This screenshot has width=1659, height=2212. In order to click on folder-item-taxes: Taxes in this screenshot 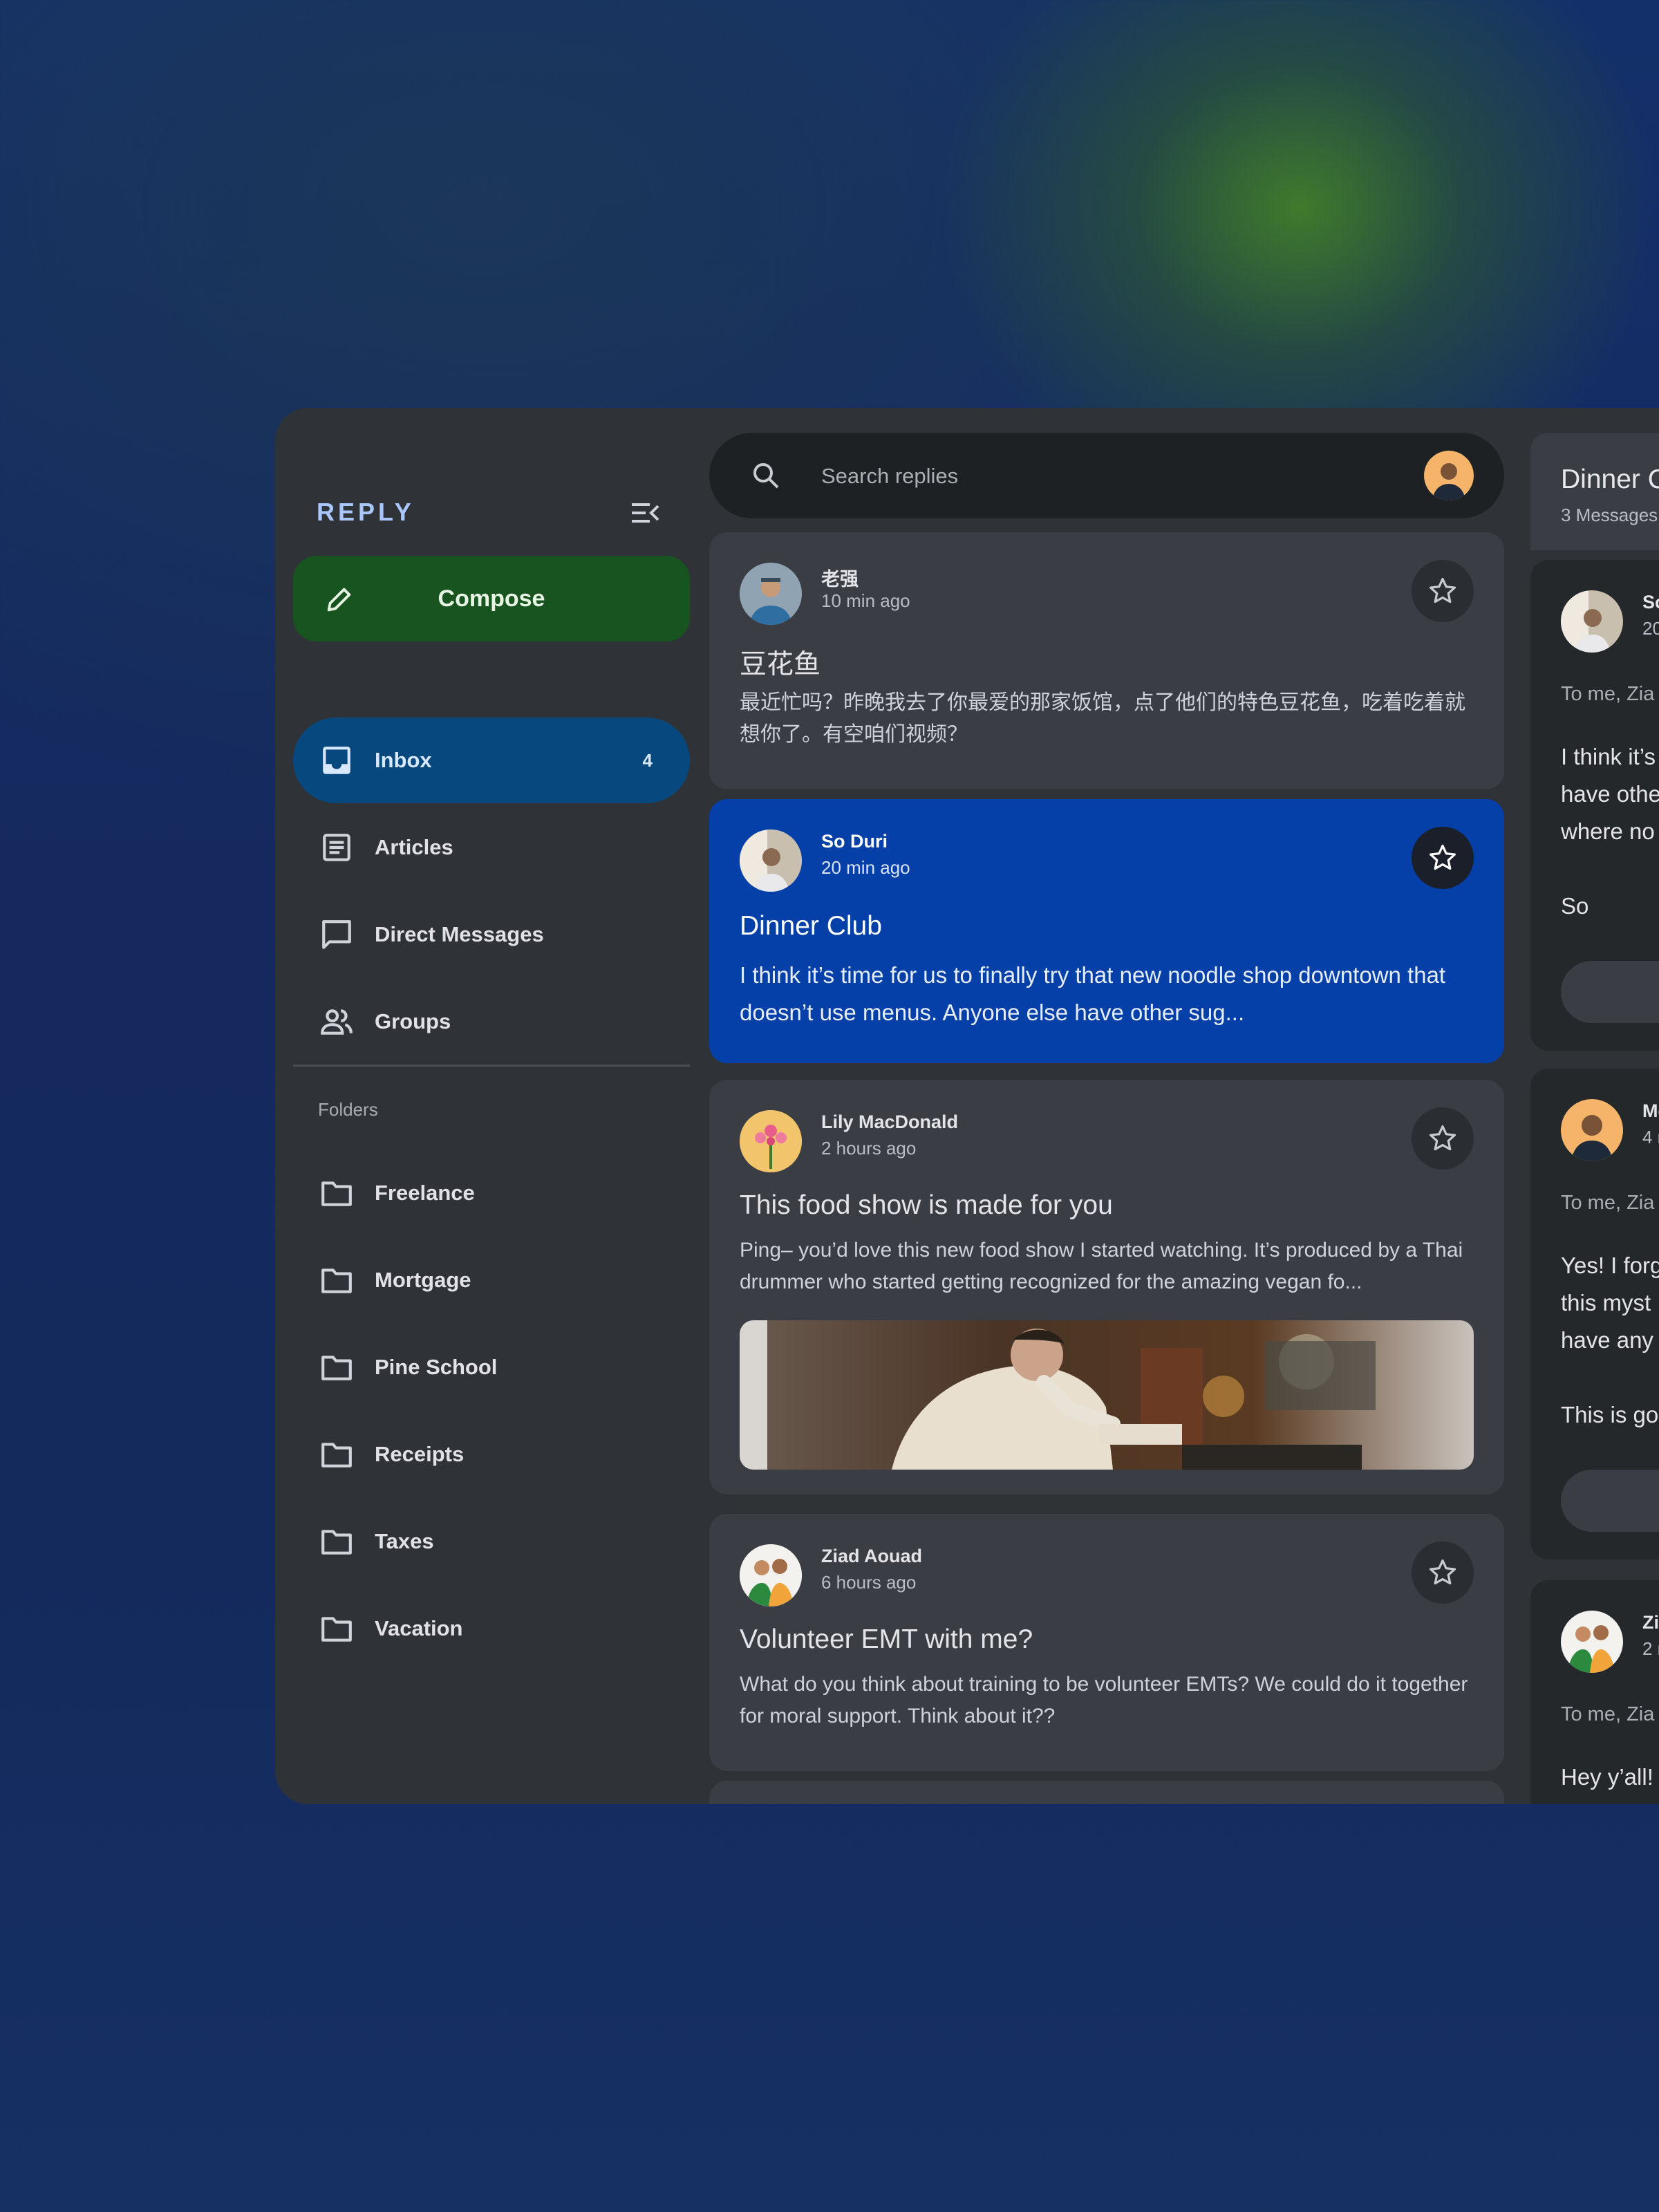, I will do `click(491, 1541)`.